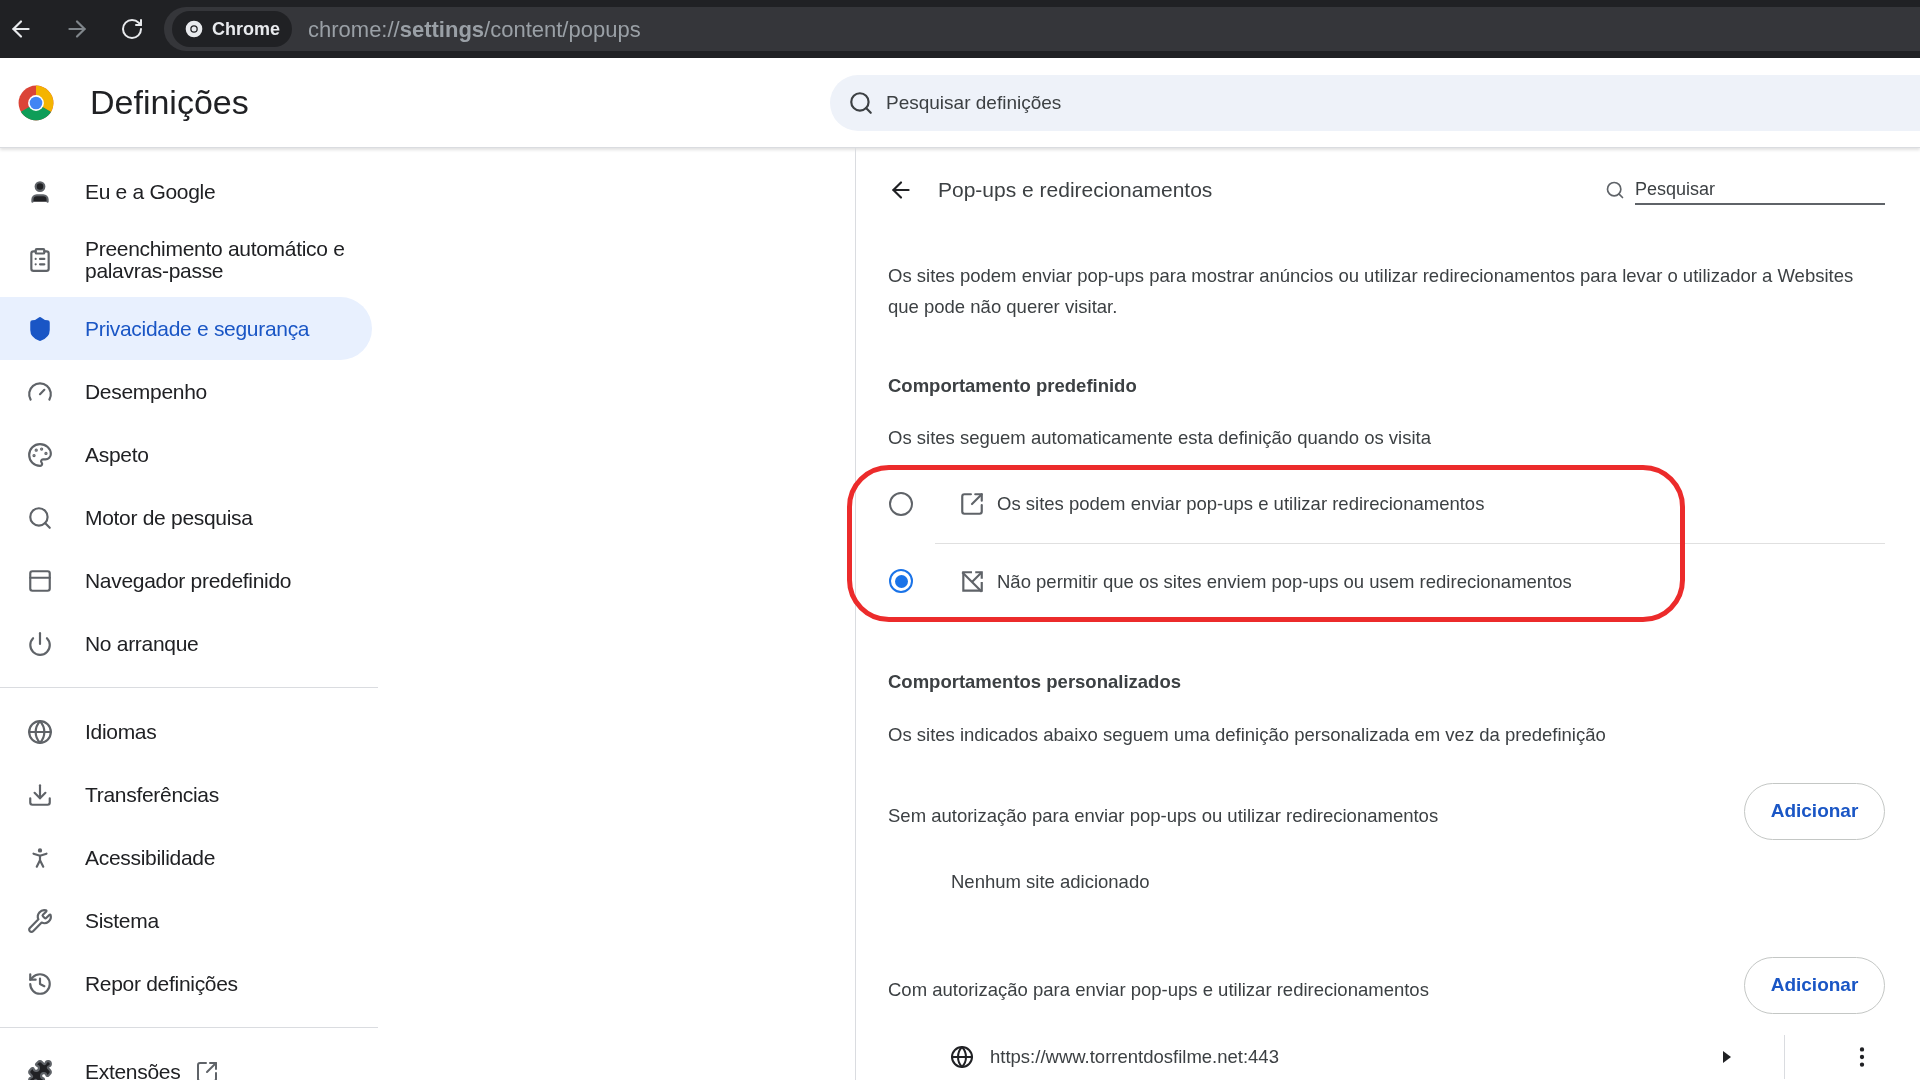 The image size is (1920, 1080). I want to click on palette-icon, so click(40, 454).